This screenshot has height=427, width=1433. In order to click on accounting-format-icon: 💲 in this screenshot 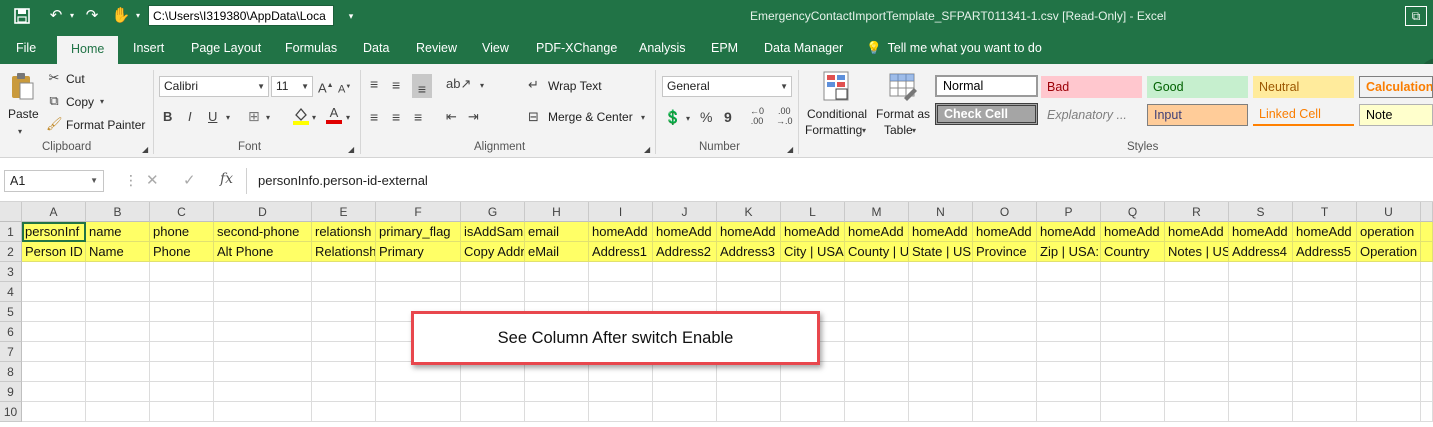, I will do `click(672, 117)`.